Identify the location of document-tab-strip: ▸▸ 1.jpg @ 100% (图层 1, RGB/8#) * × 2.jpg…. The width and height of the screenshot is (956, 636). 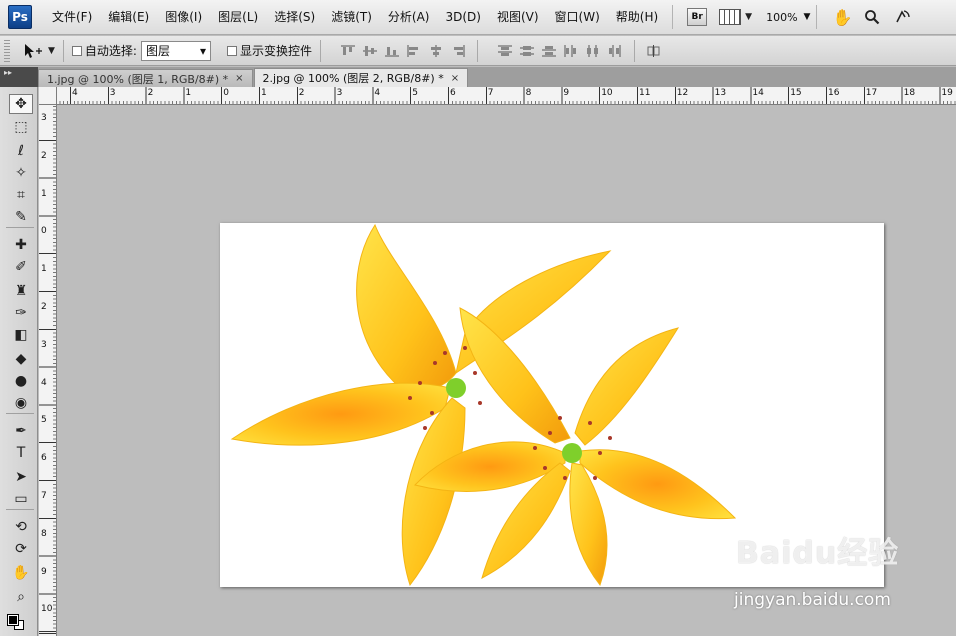
(478, 77).